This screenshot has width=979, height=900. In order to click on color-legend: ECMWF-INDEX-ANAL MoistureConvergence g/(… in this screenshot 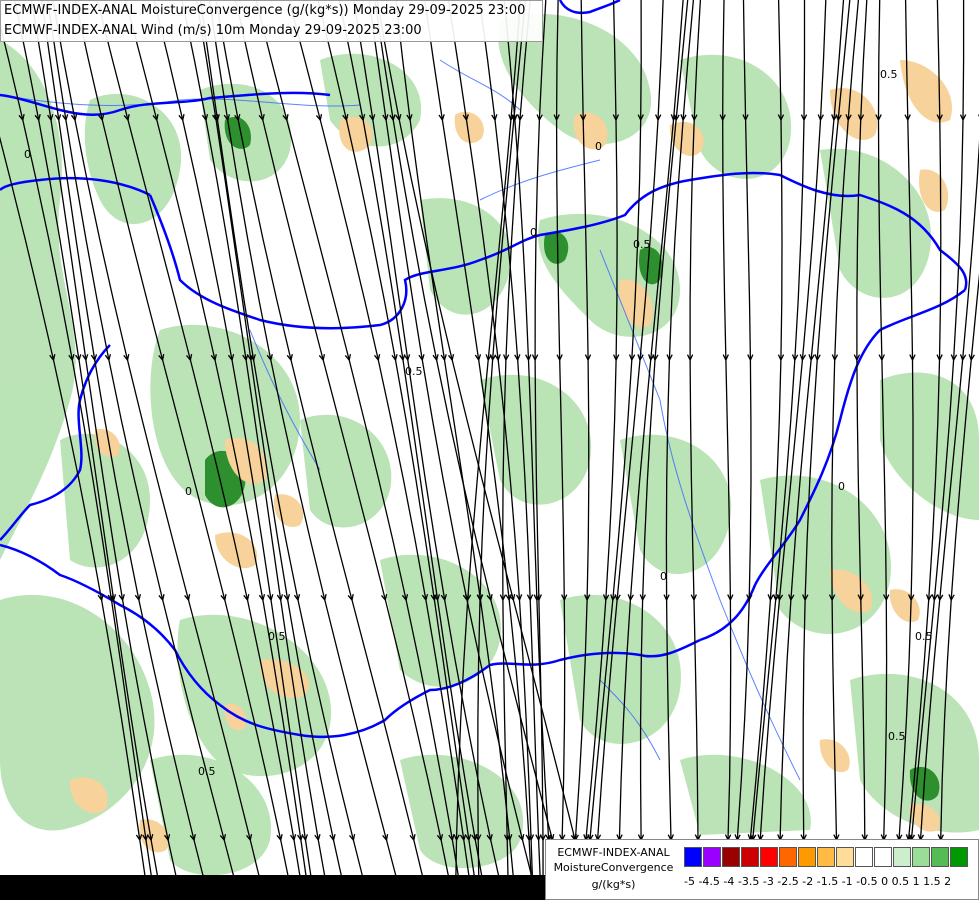, I will do `click(762, 869)`.